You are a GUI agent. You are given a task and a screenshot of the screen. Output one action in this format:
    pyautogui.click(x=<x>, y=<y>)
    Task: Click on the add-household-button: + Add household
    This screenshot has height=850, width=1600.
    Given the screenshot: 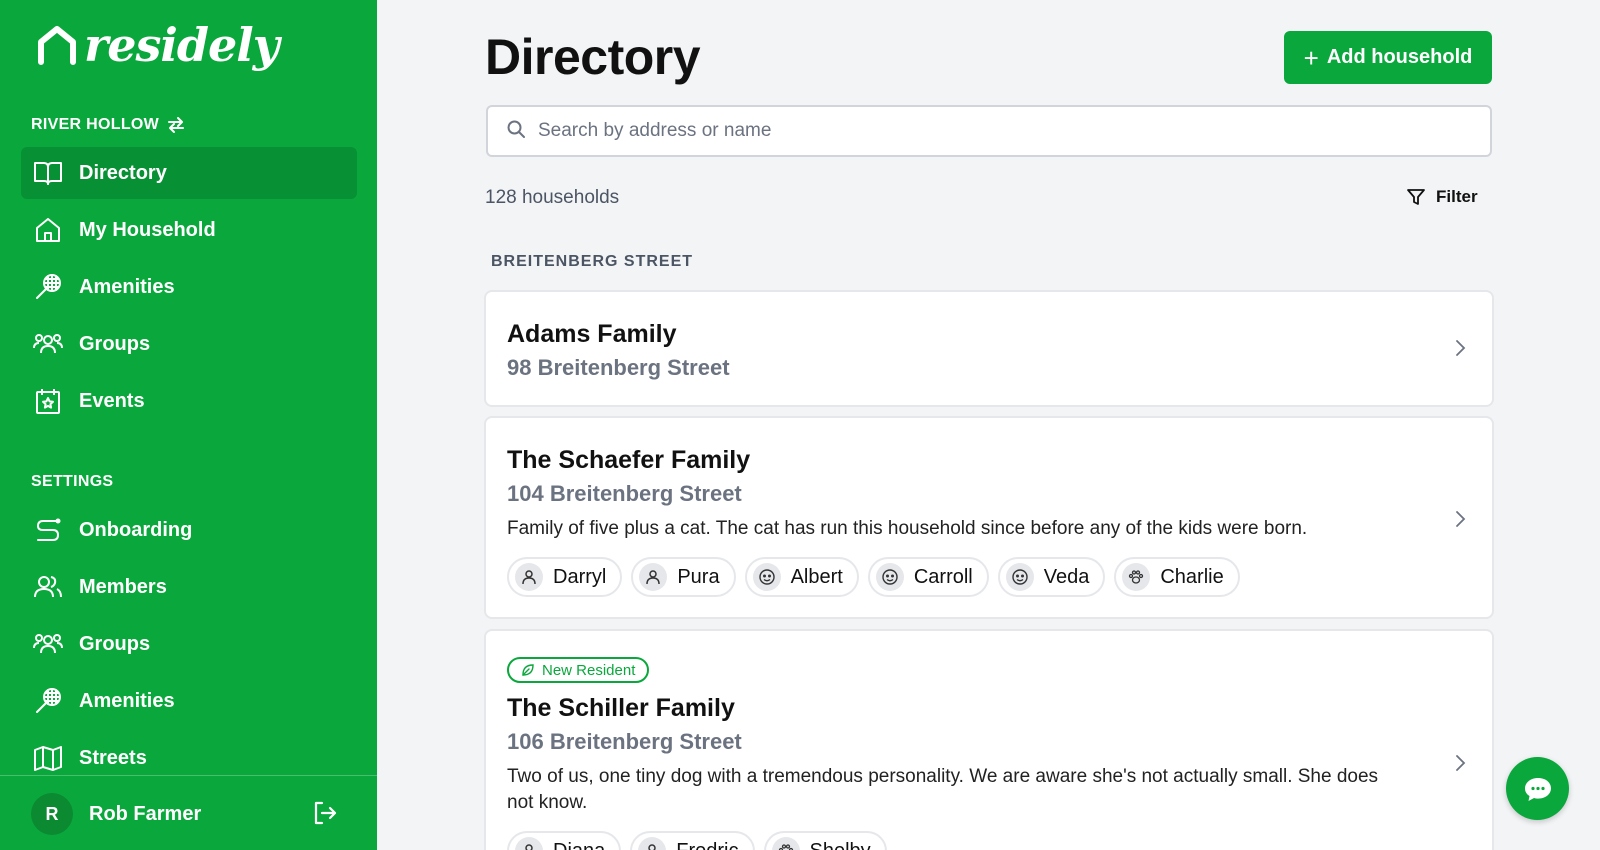 What is the action you would take?
    pyautogui.click(x=1388, y=57)
    